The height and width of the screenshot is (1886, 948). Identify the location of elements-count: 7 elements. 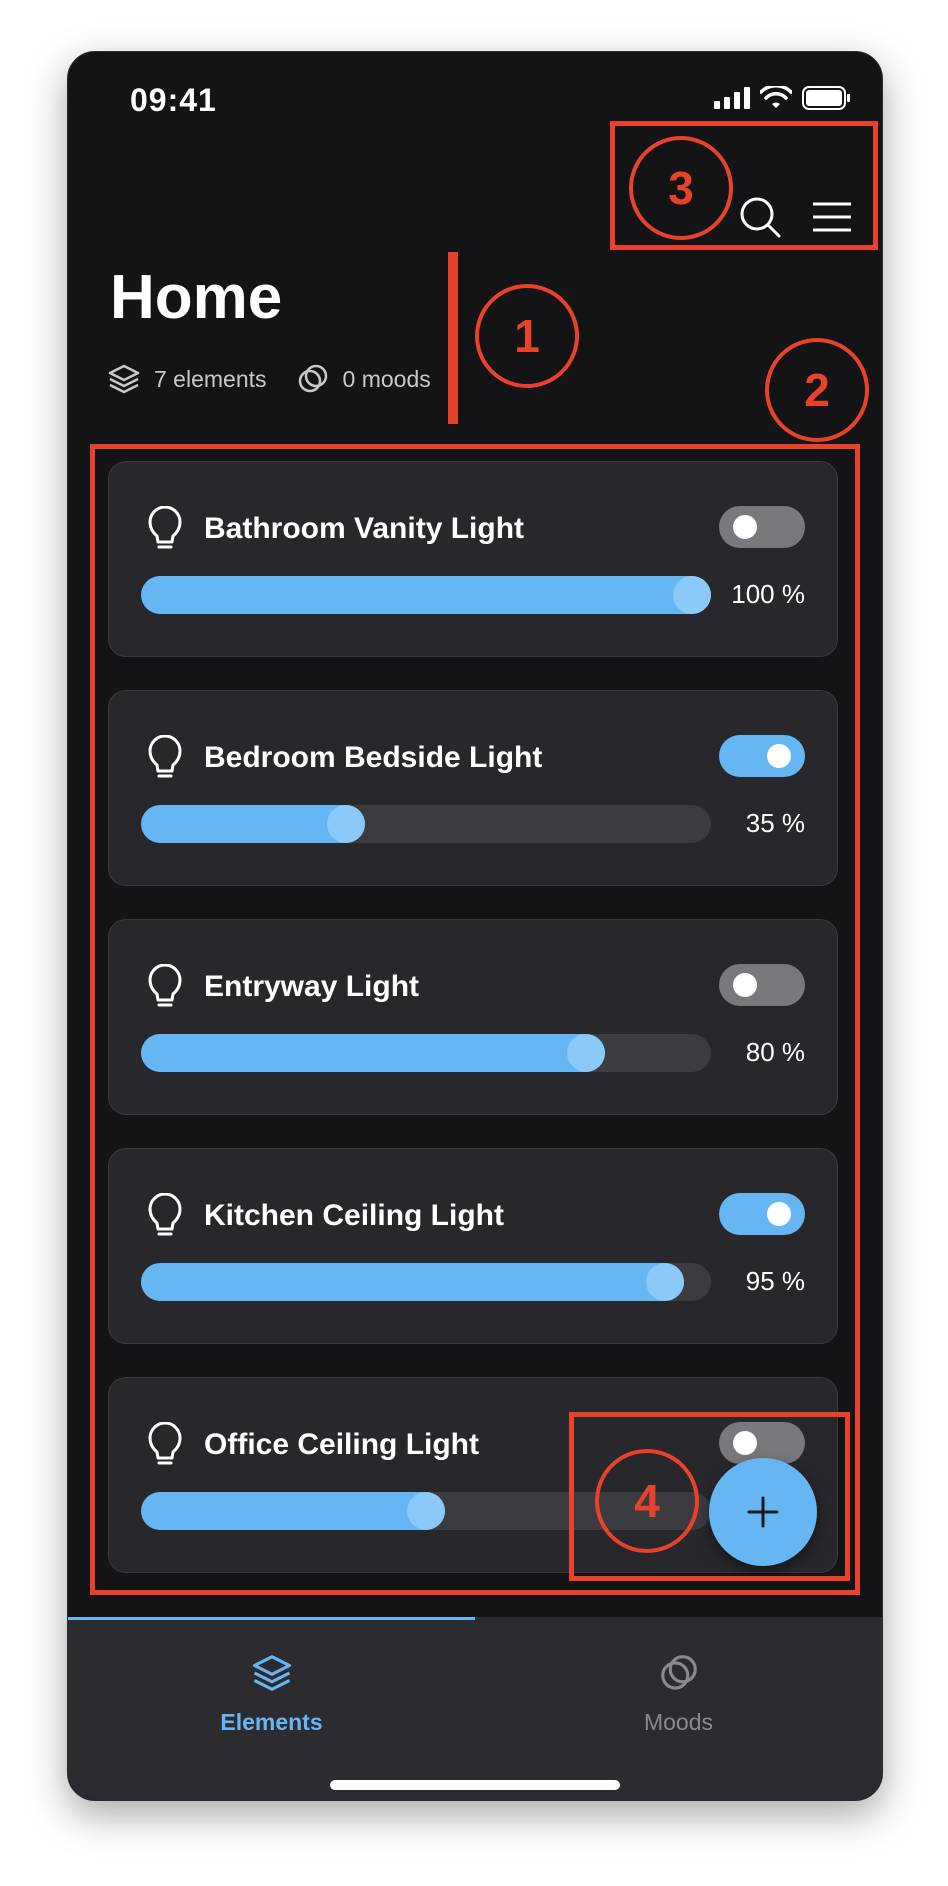
(187, 379).